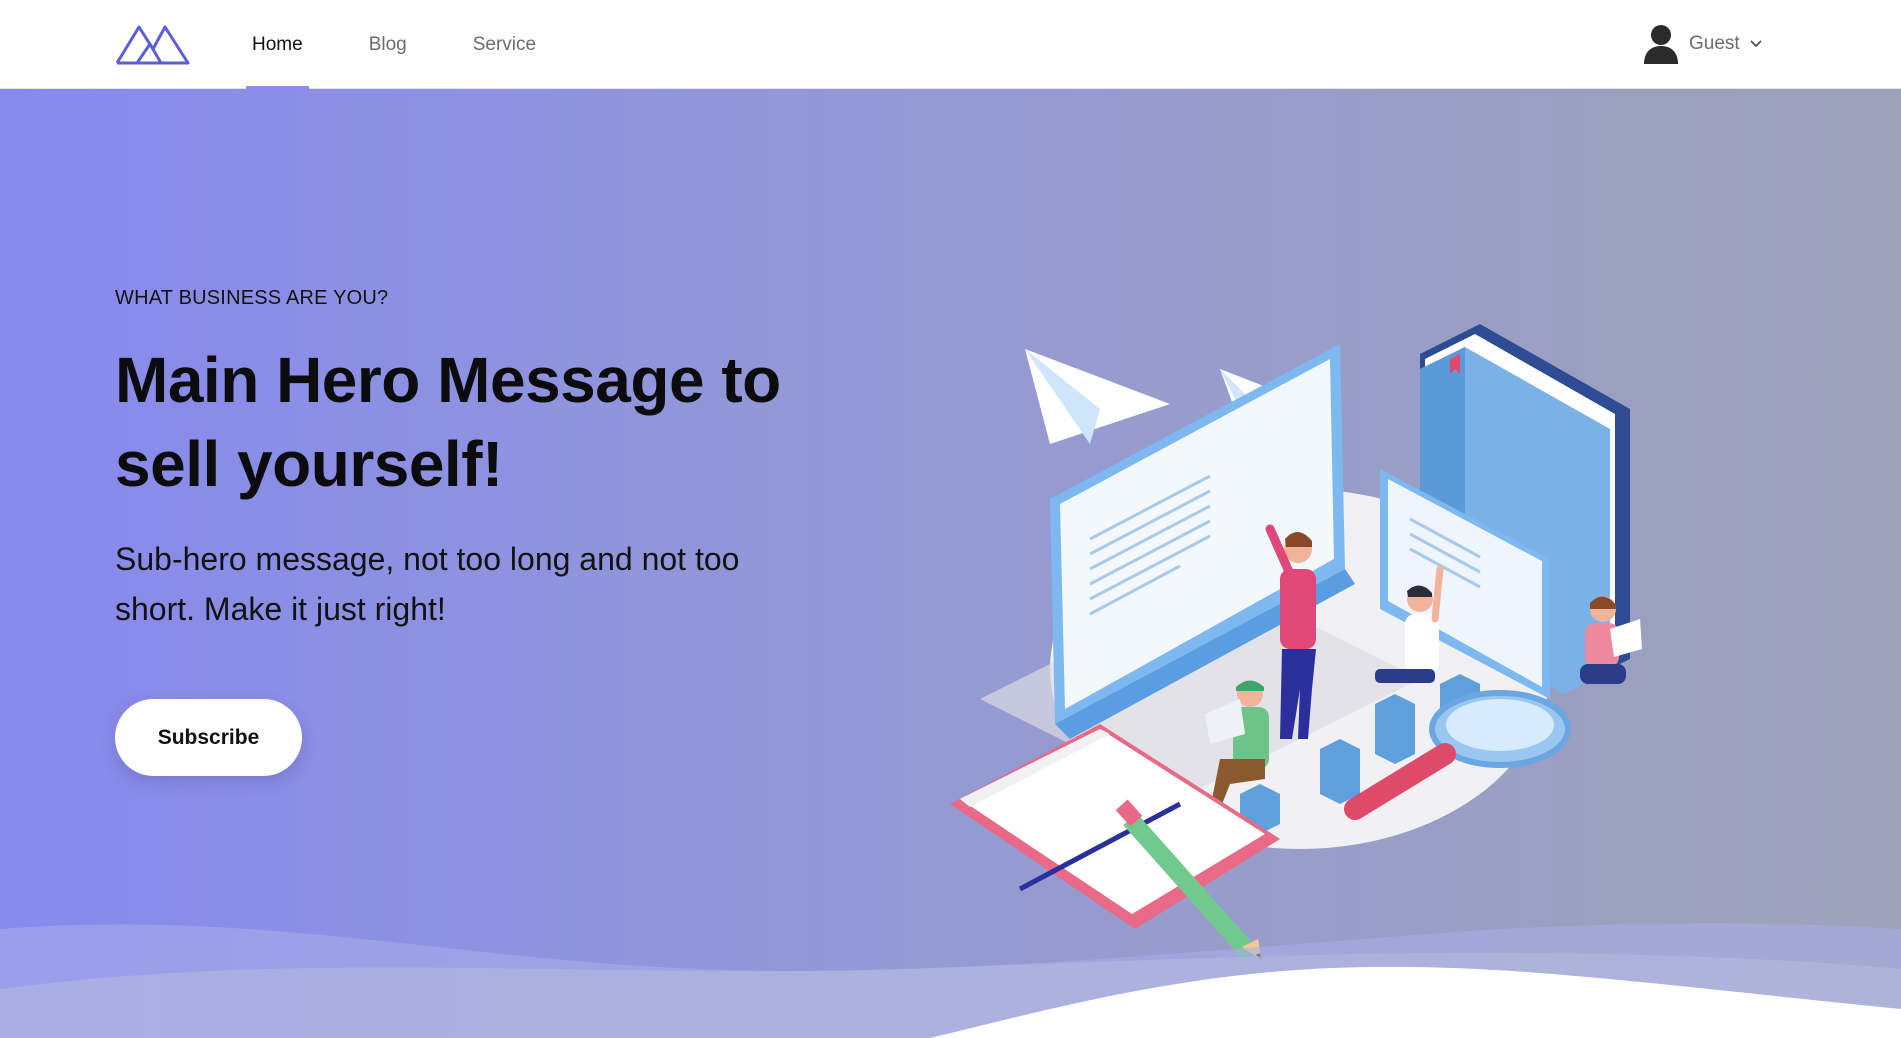 The image size is (1901, 1038). I want to click on paper-plane-icon, so click(1097, 396).